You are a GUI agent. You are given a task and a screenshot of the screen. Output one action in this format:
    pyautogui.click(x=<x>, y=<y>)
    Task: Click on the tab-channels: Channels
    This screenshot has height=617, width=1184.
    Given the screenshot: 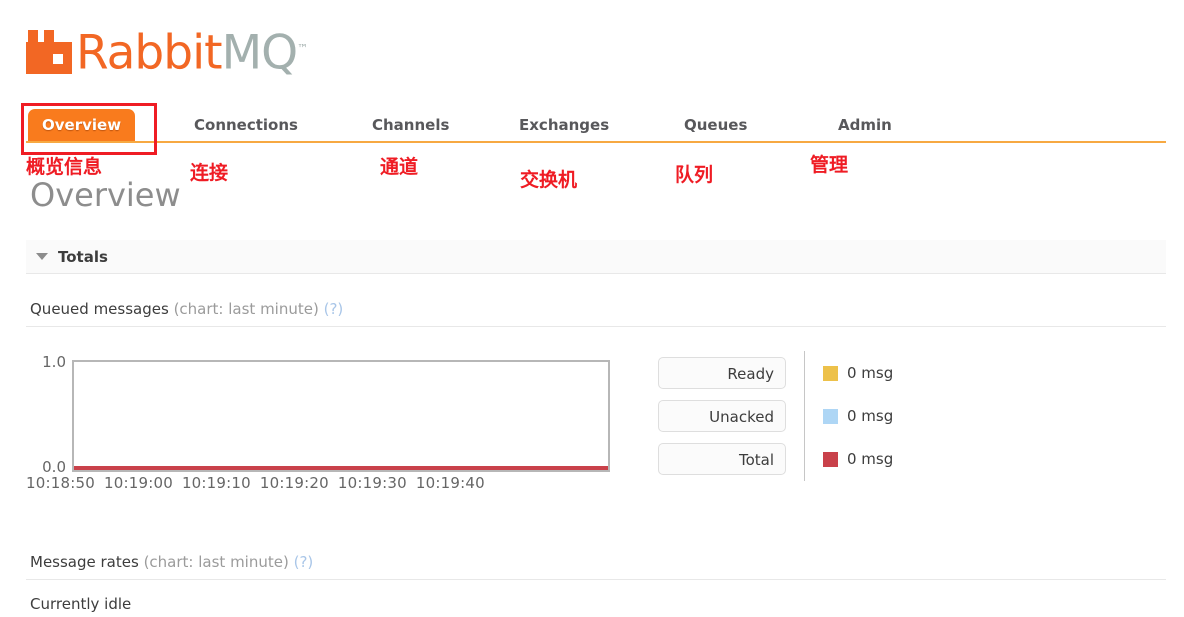 What is the action you would take?
    pyautogui.click(x=410, y=125)
    